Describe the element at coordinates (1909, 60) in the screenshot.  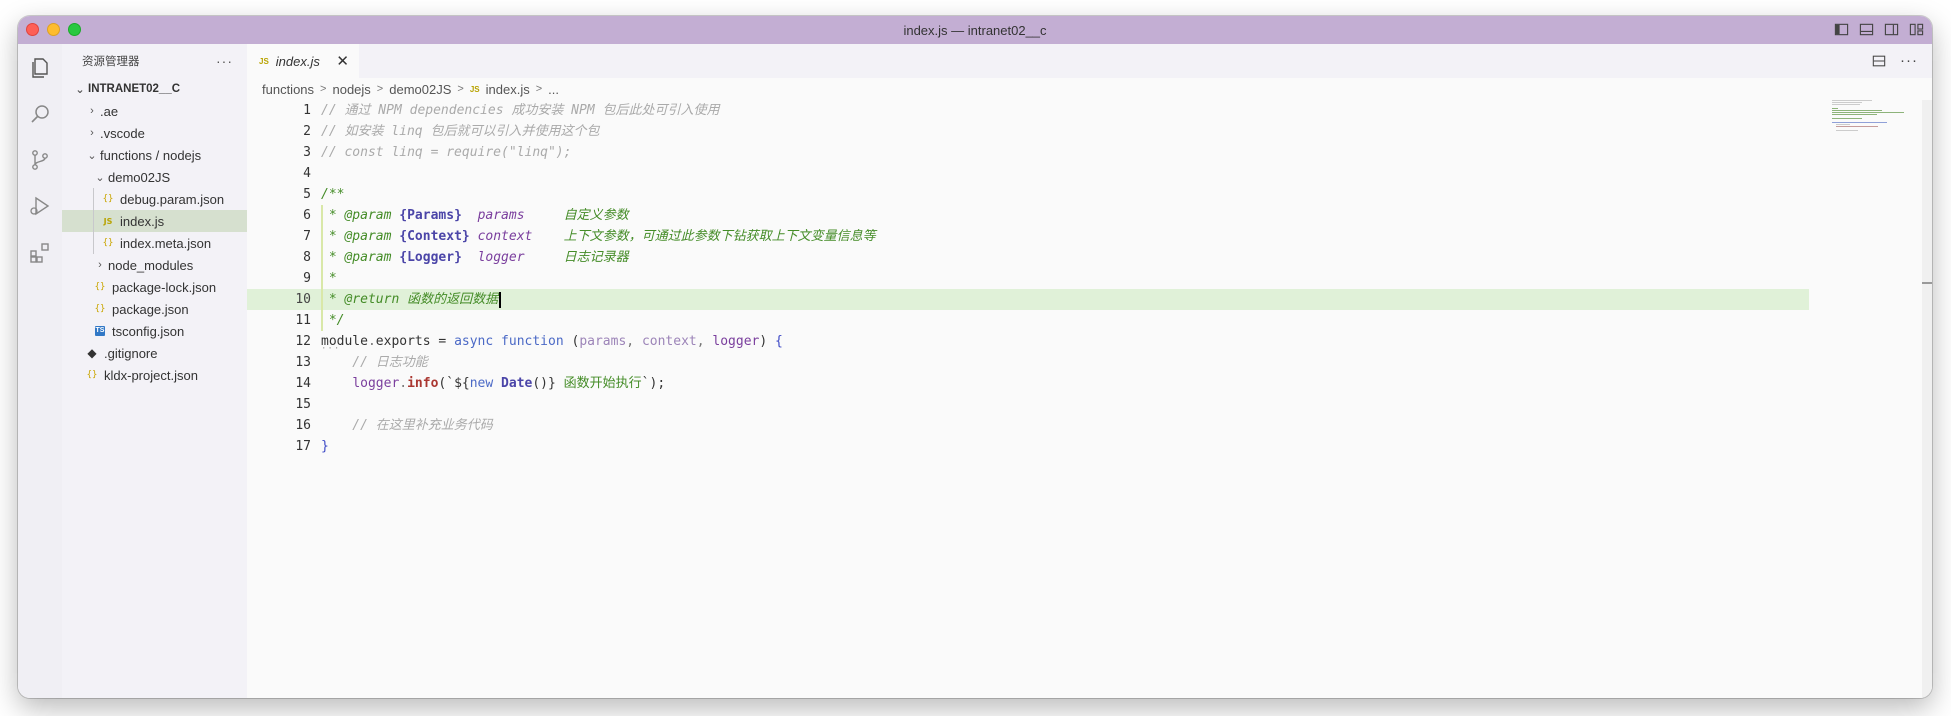
I see `editor-more-actions-button: ···` at that location.